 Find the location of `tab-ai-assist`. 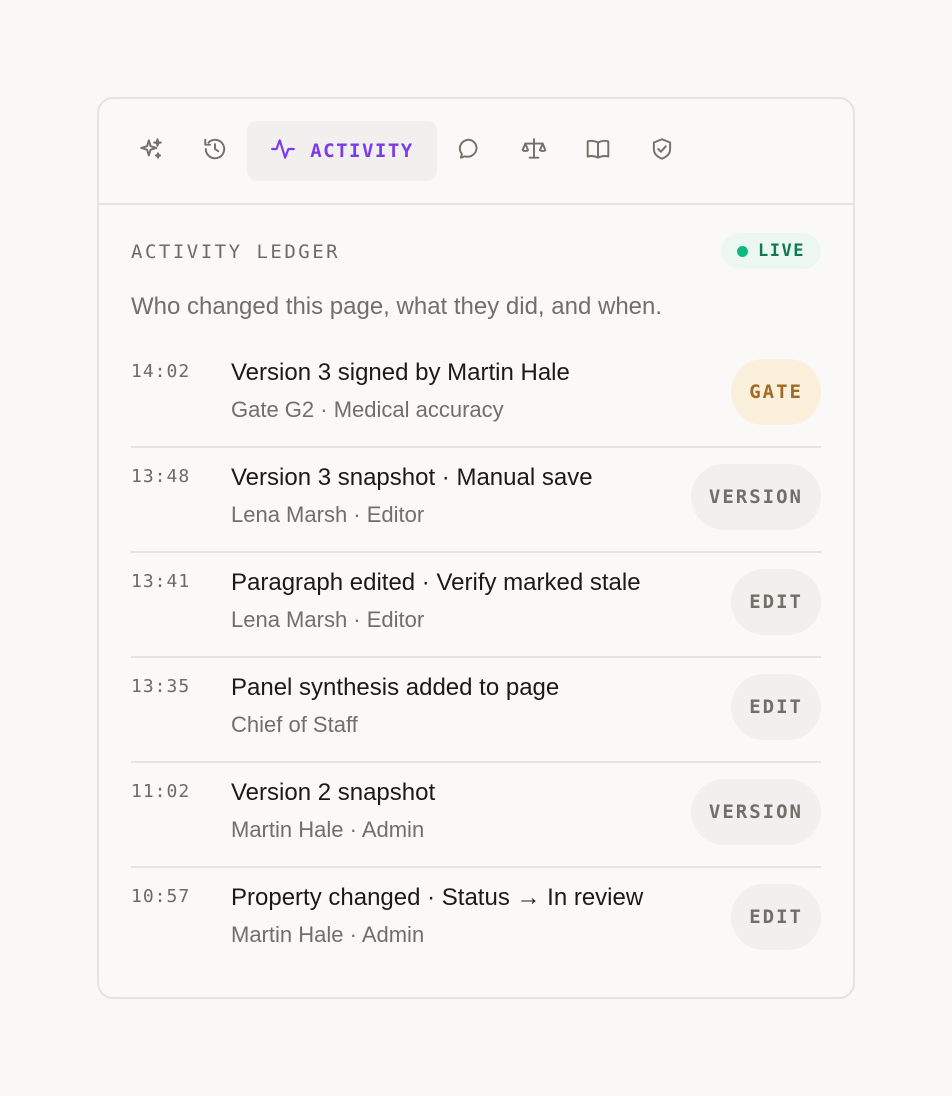

tab-ai-assist is located at coordinates (151, 151).